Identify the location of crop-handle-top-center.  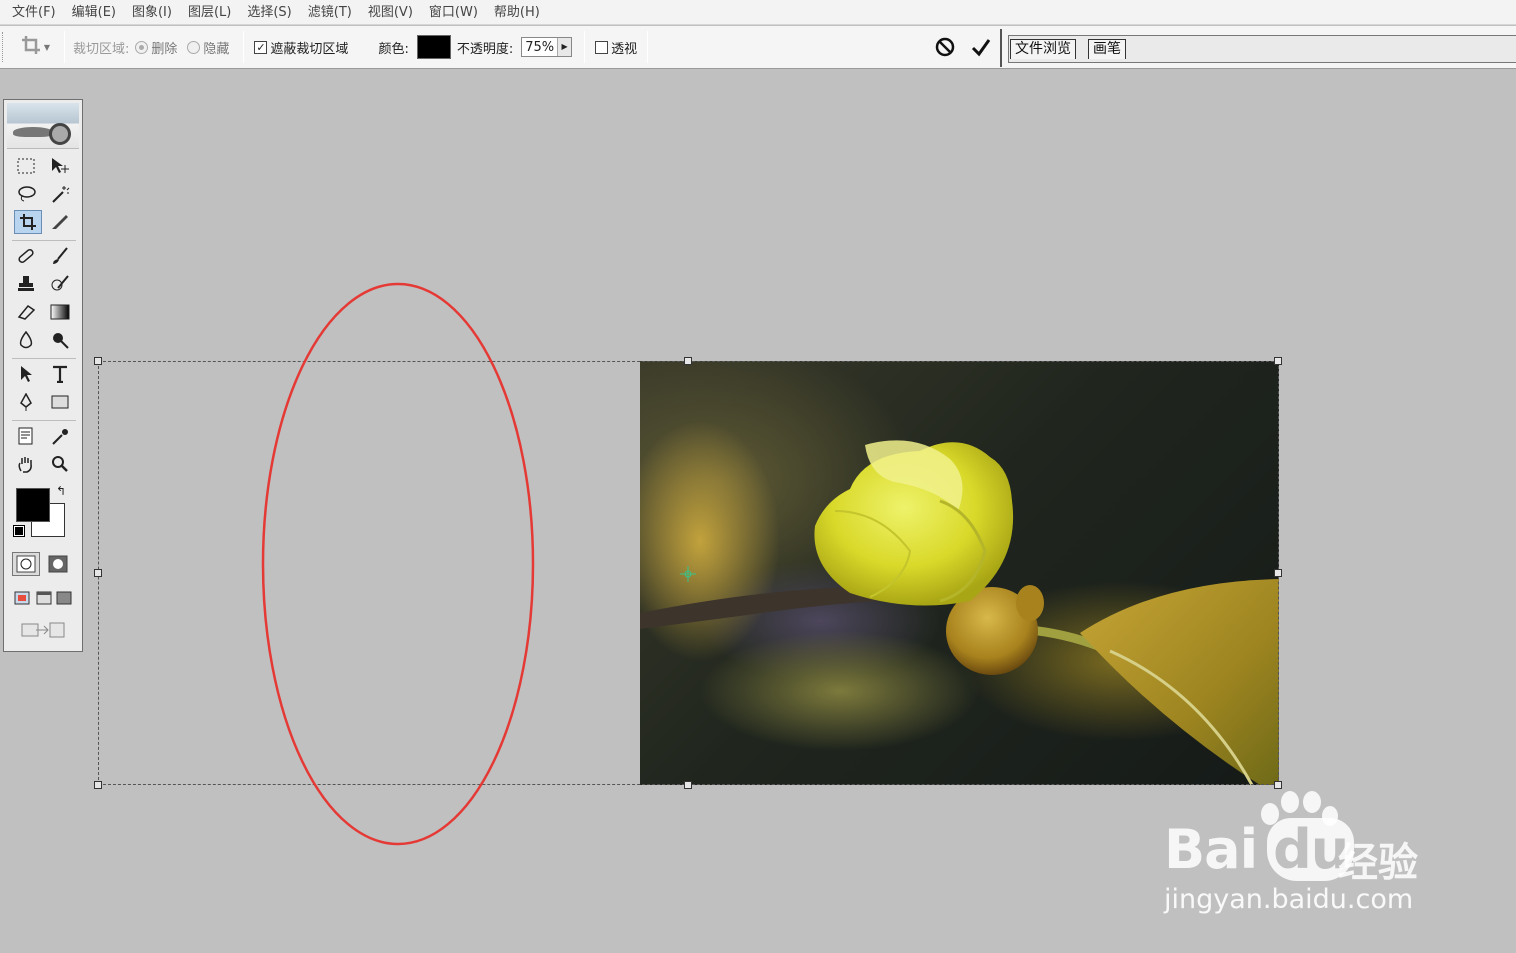
(688, 361).